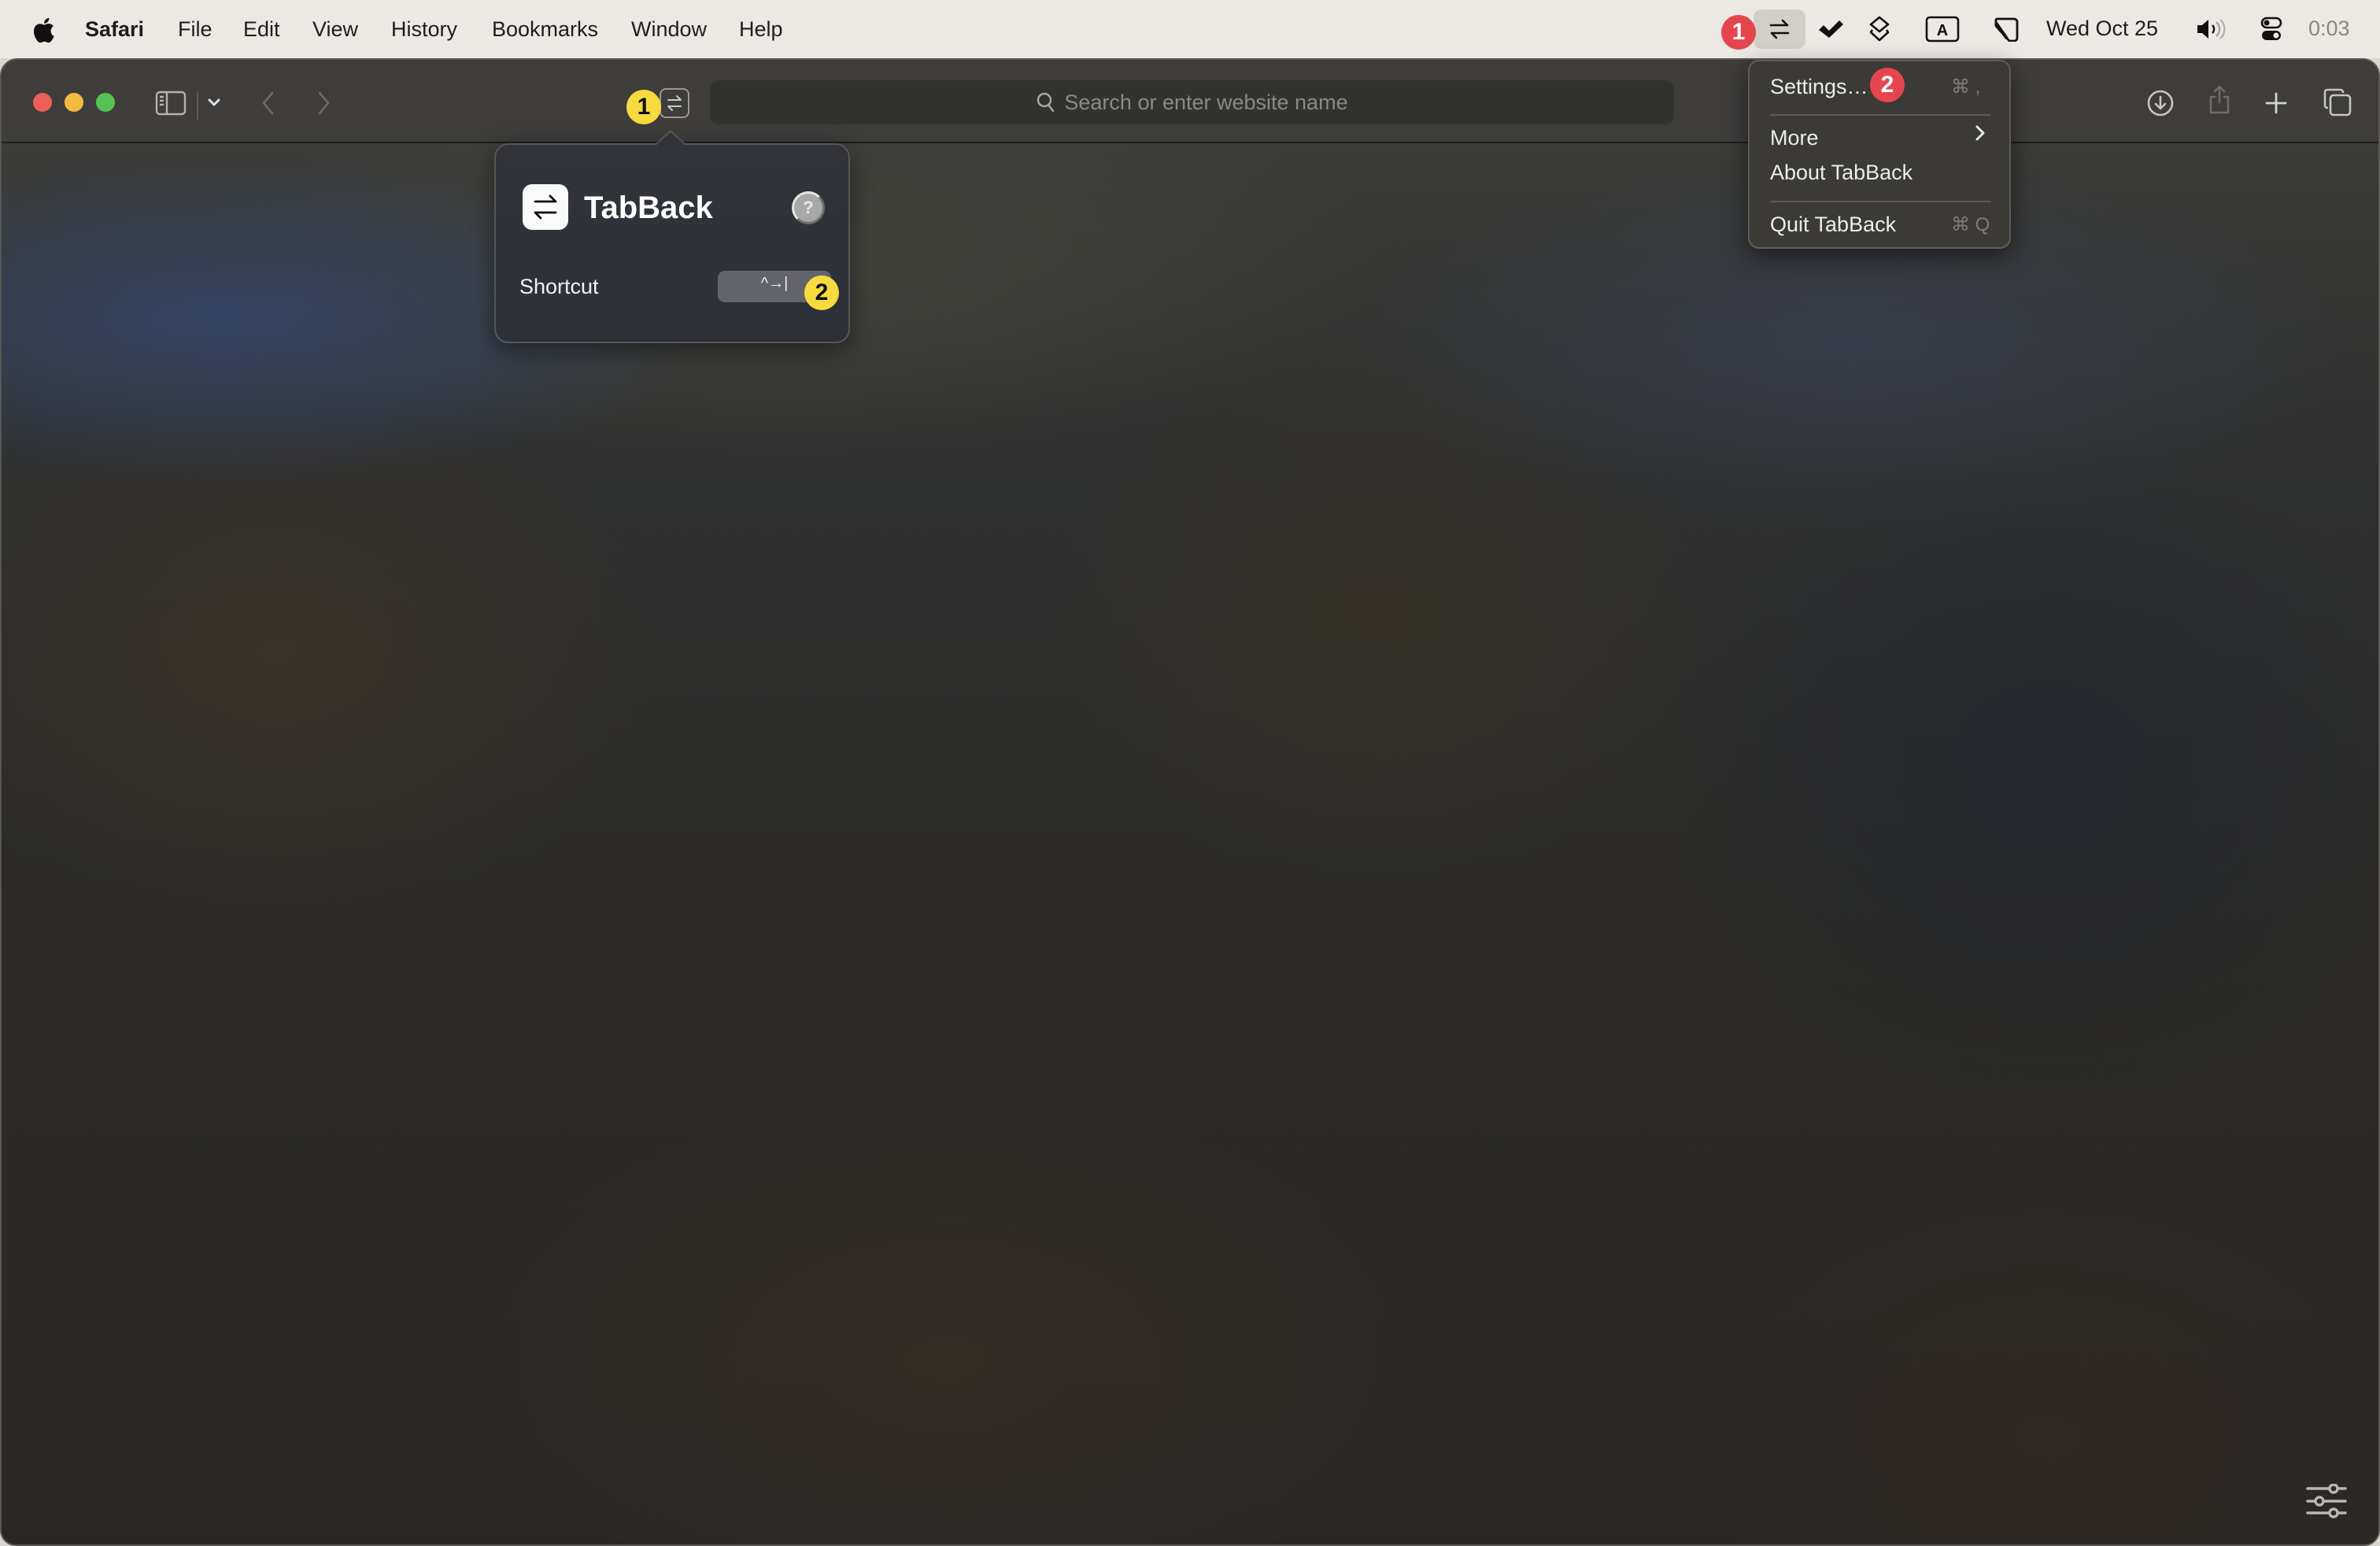 Image resolution: width=2380 pixels, height=1546 pixels. What do you see at coordinates (669, 29) in the screenshot?
I see `menu-window: Window` at bounding box center [669, 29].